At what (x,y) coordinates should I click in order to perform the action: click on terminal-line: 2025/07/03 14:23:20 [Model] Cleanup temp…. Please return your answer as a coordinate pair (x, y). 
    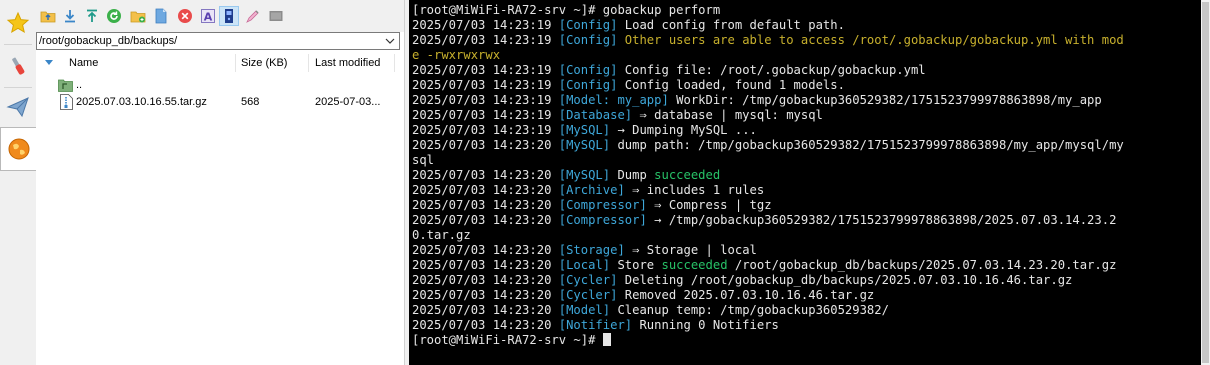
    Looking at the image, I should click on (768, 310).